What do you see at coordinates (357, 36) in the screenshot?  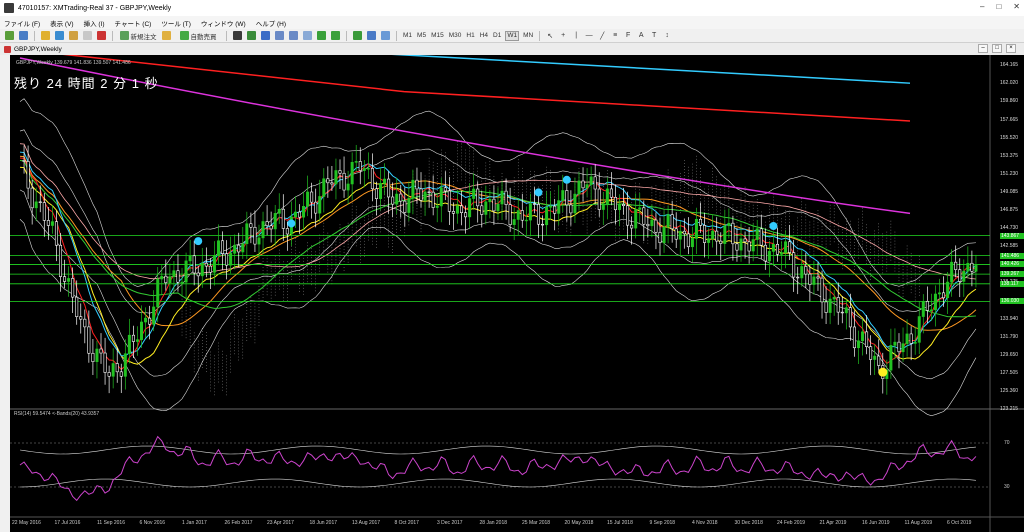 I see `indicators-button` at bounding box center [357, 36].